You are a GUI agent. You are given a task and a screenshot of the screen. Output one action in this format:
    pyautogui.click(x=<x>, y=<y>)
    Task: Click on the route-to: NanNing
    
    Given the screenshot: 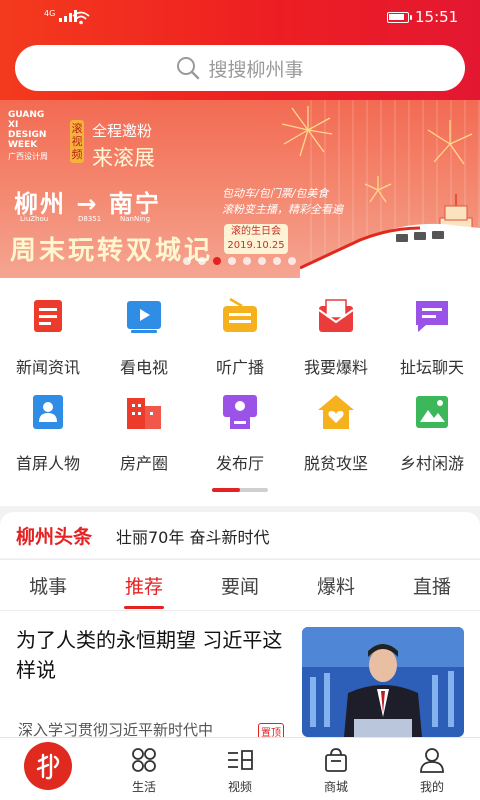 What is the action you would take?
    pyautogui.click(x=135, y=219)
    